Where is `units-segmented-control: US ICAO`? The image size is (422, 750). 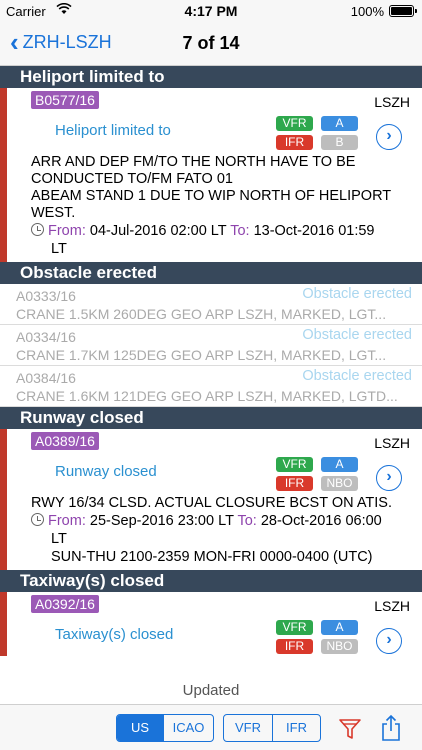 units-segmented-control: US ICAO is located at coordinates (165, 728).